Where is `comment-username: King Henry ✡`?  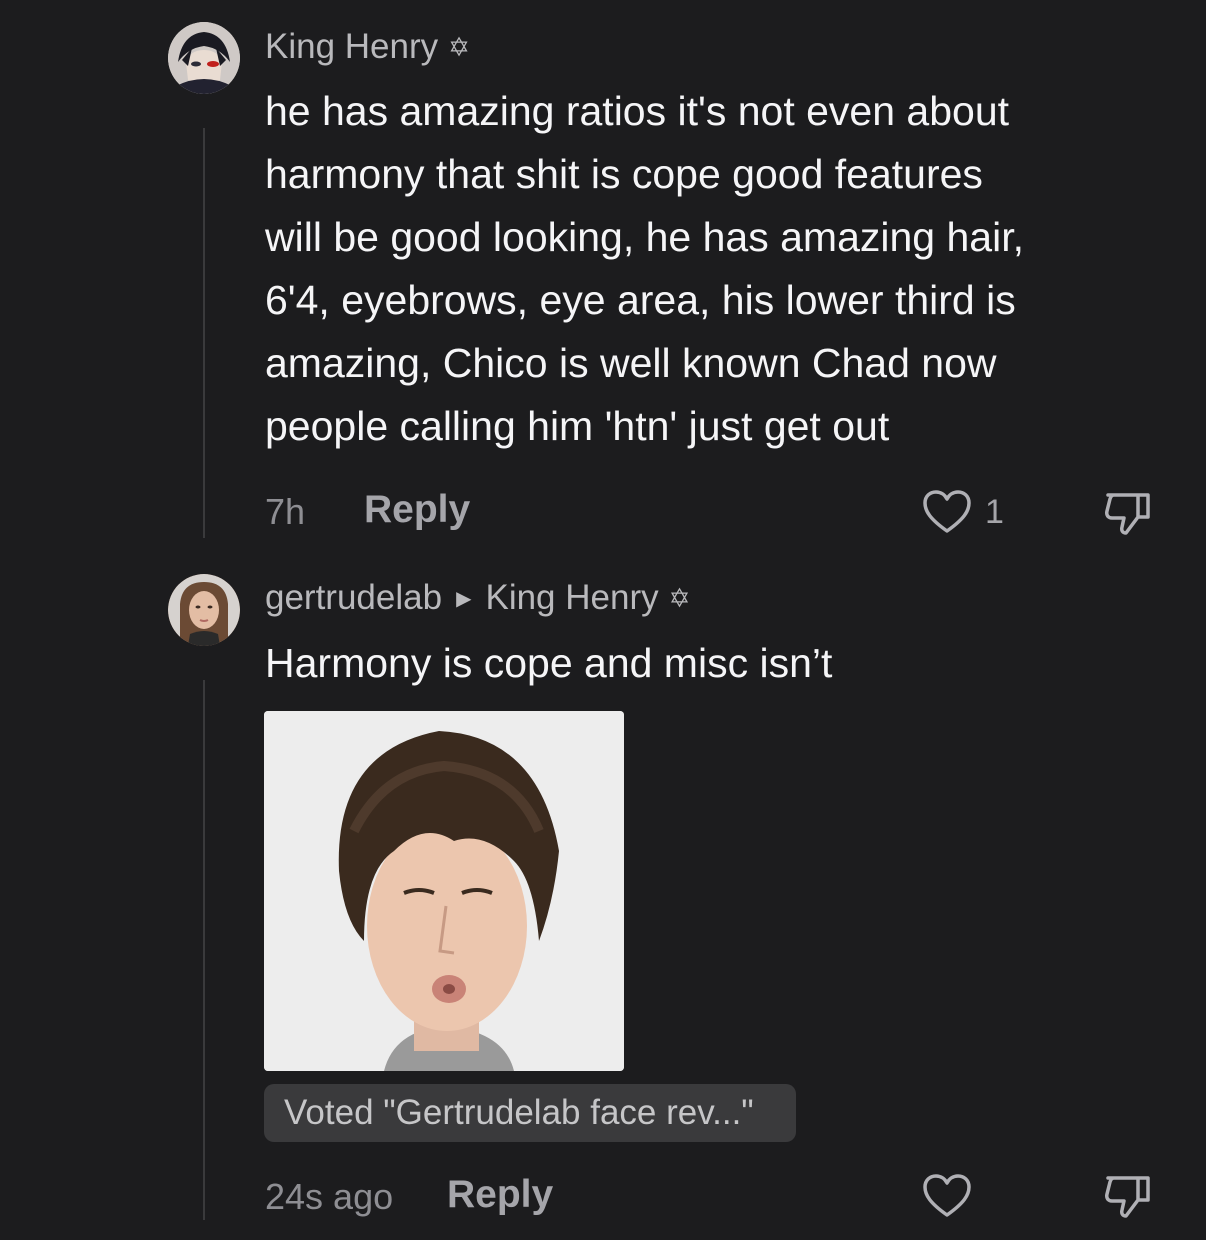
comment-username: King Henry ✡ is located at coordinates (367, 47).